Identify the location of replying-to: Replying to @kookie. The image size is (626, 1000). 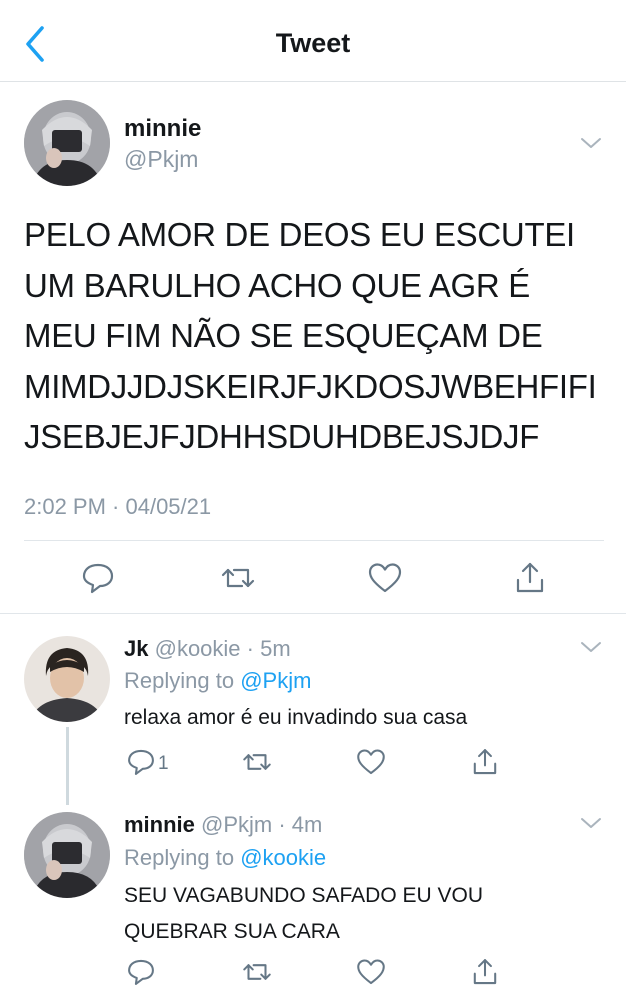
(225, 858).